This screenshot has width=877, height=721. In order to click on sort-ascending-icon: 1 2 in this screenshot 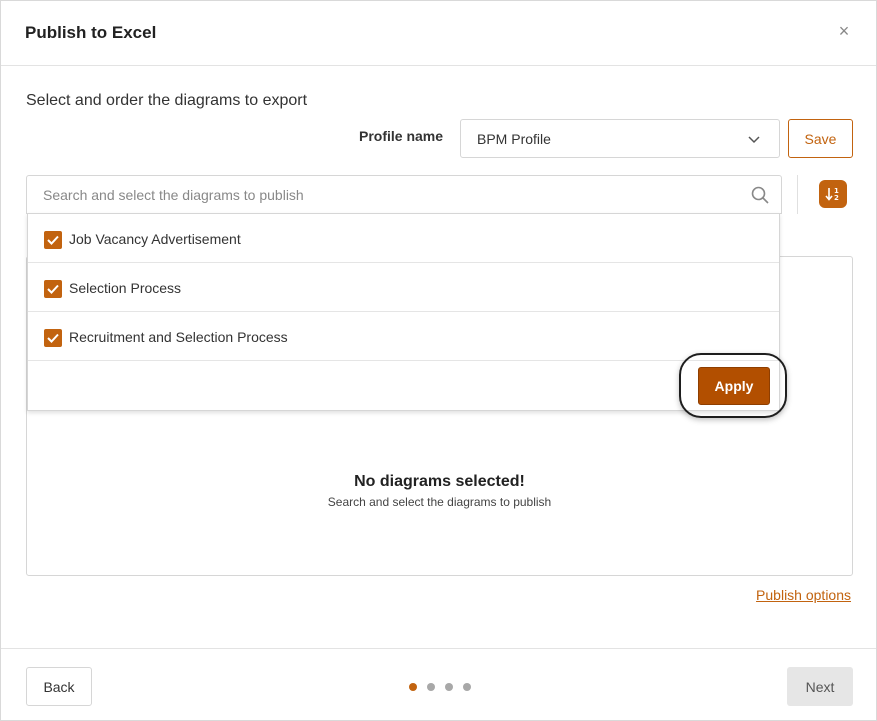, I will do `click(832, 194)`.